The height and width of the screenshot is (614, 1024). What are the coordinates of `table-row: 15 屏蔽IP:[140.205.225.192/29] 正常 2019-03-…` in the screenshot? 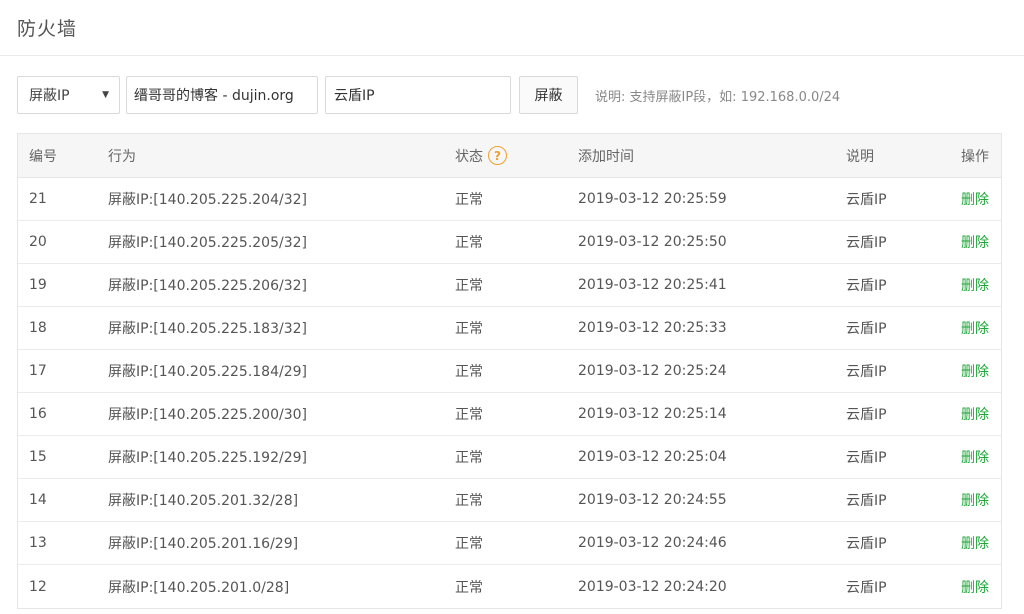 It's located at (509, 457).